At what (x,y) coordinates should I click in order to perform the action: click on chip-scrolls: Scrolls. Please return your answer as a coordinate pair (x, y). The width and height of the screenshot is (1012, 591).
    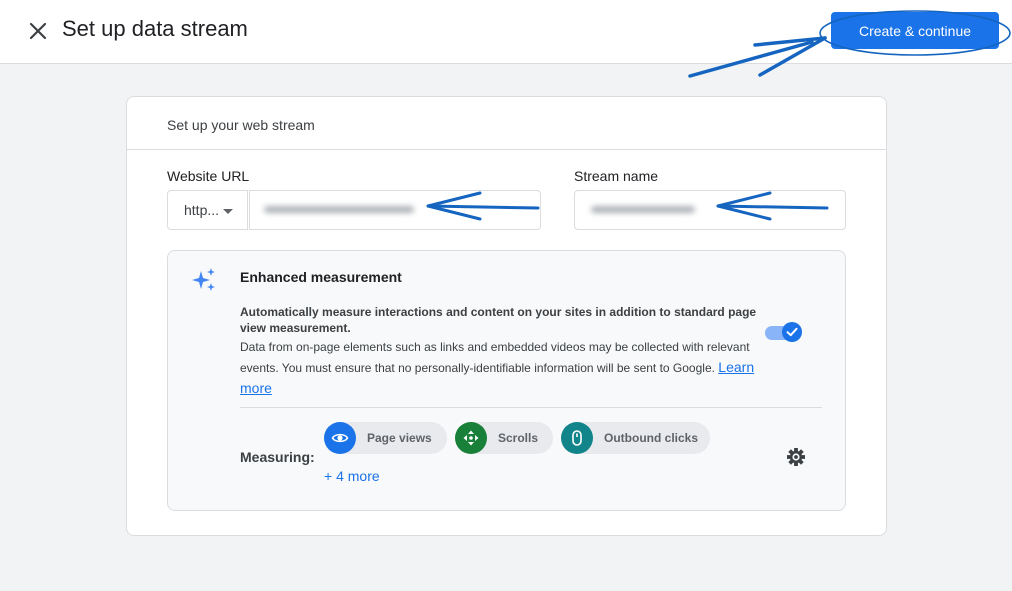
    Looking at the image, I should click on (504, 438).